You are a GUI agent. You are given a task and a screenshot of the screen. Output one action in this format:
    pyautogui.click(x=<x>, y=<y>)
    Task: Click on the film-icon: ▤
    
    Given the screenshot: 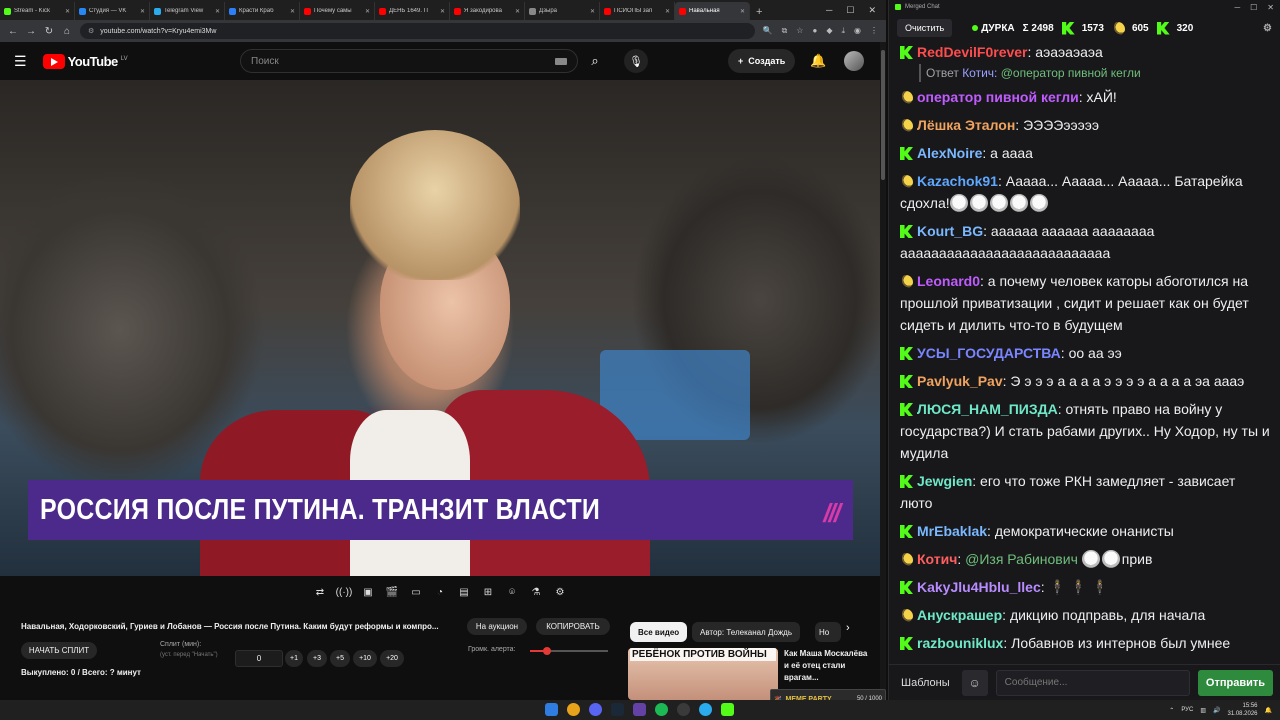 What is the action you would take?
    pyautogui.click(x=464, y=592)
    